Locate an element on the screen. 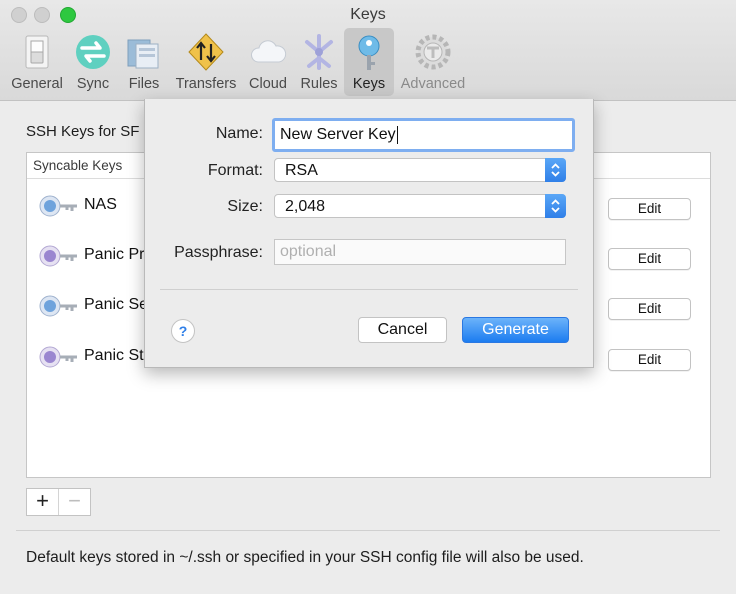 The height and width of the screenshot is (594, 736). toolbar-item-sync: Sync is located at coordinates (93, 62).